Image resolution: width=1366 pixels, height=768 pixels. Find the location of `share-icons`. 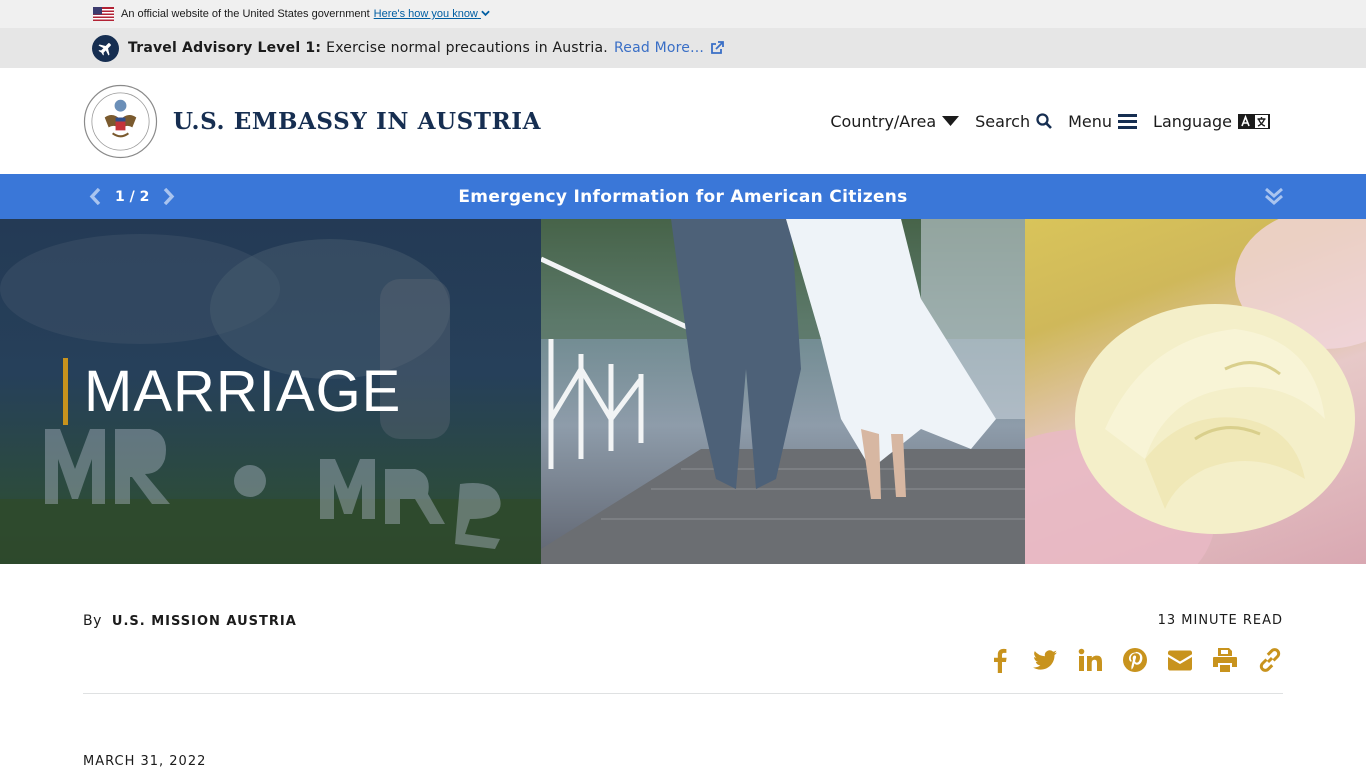

share-icons is located at coordinates (683, 651).